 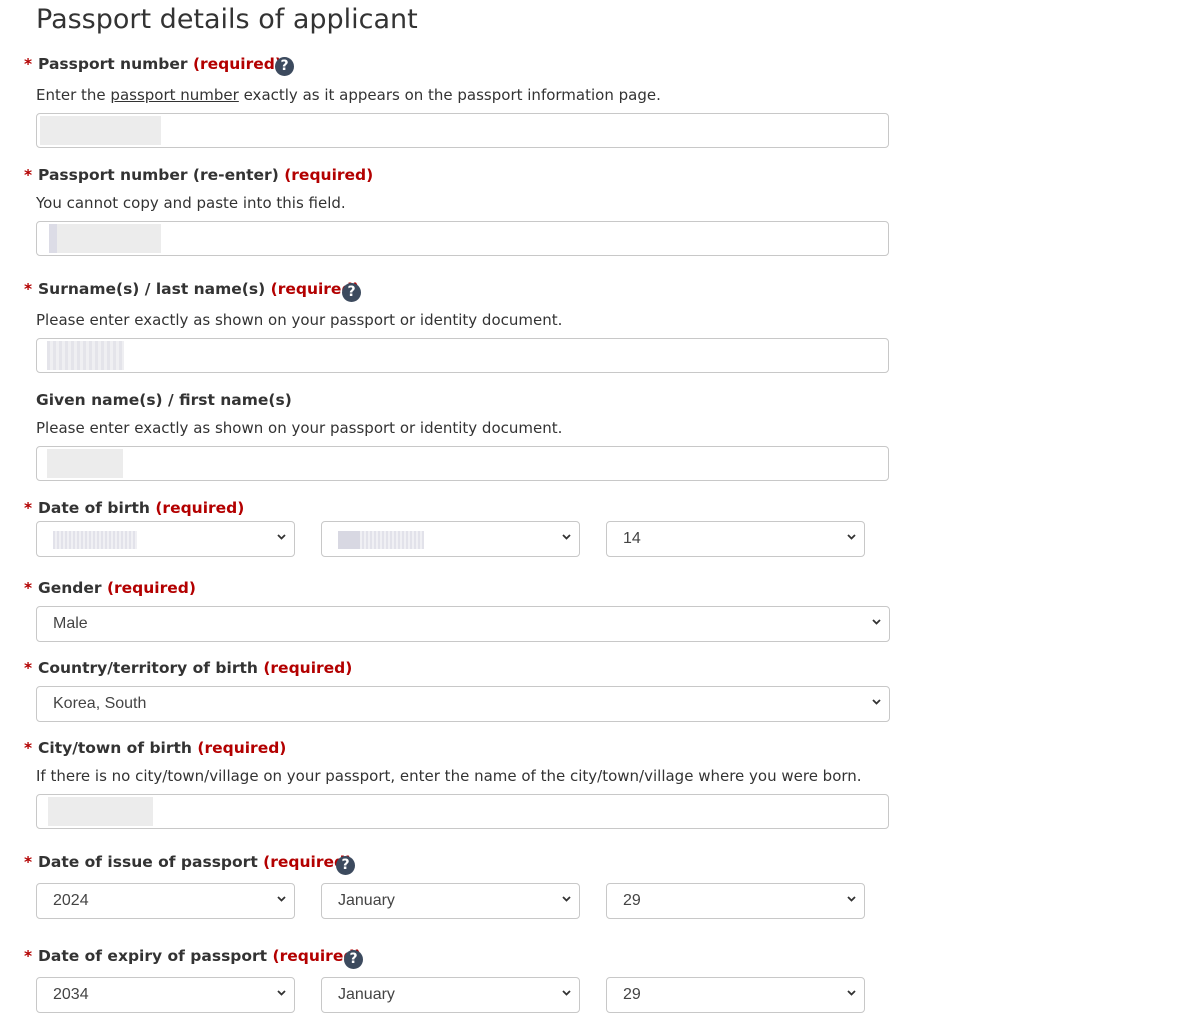 I want to click on expiry-date-label: Date of expiry of passport (required), so click(x=200, y=956).